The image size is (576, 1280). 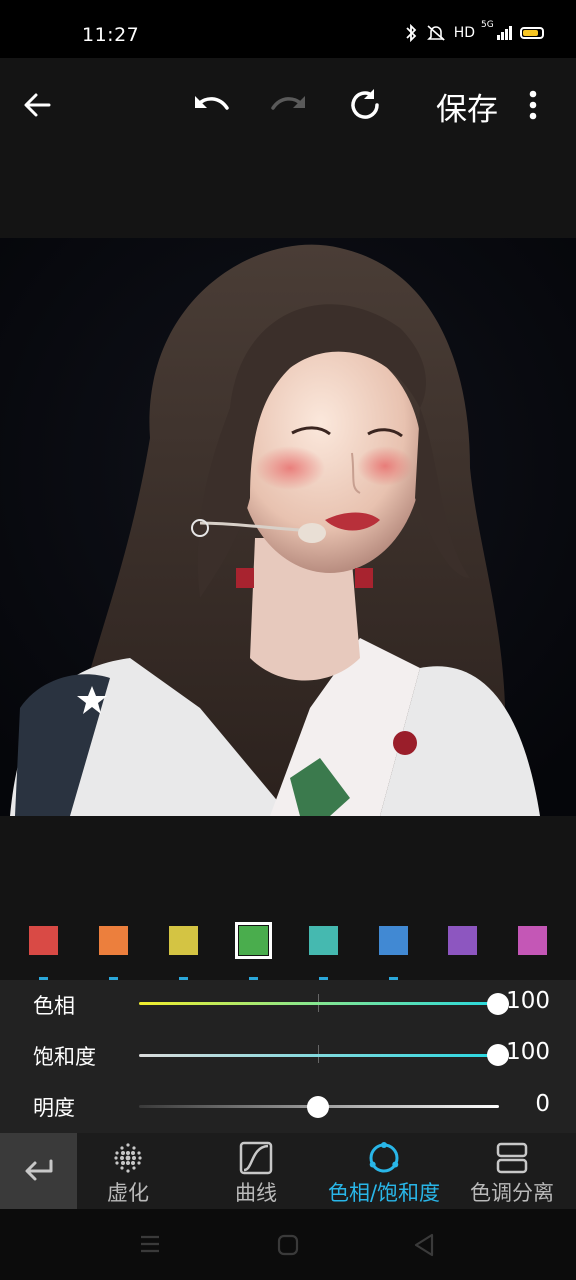 What do you see at coordinates (256, 1158) in the screenshot?
I see `curve-icon` at bounding box center [256, 1158].